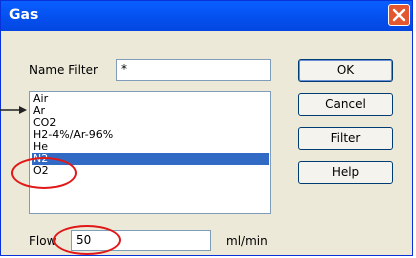 This screenshot has height=258, width=416. I want to click on title-bar: Gas, so click(206, 16).